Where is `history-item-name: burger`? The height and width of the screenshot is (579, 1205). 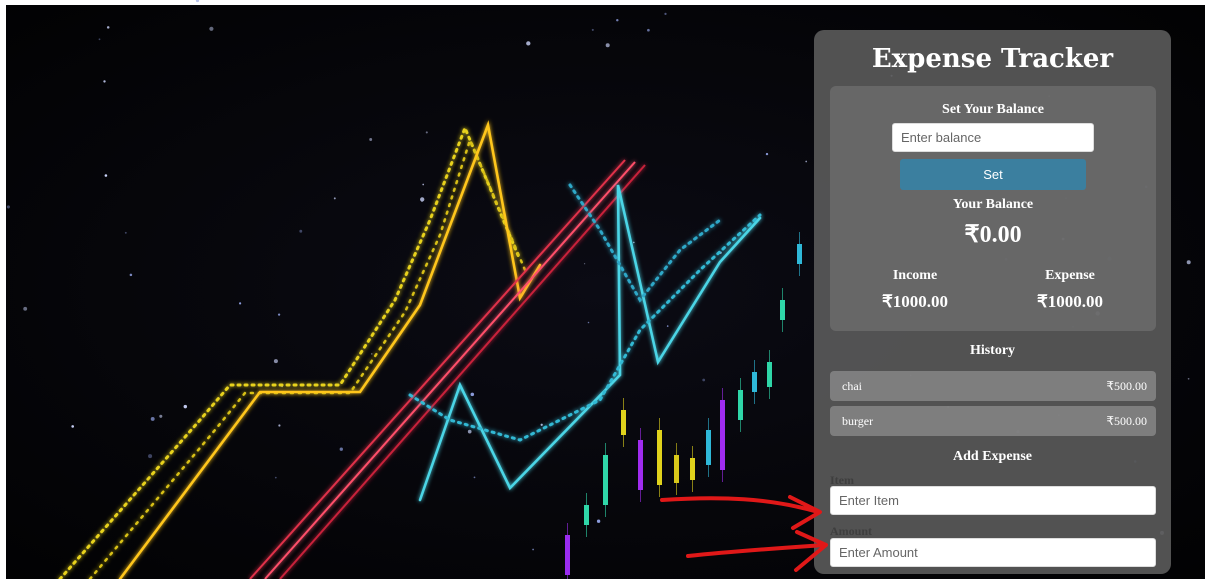
history-item-name: burger is located at coordinates (858, 420).